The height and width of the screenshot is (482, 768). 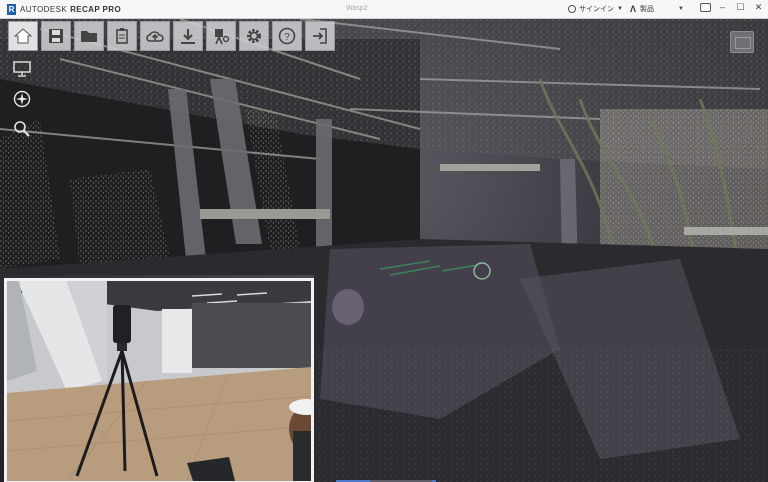 I want to click on gear-icon, so click(x=254, y=36).